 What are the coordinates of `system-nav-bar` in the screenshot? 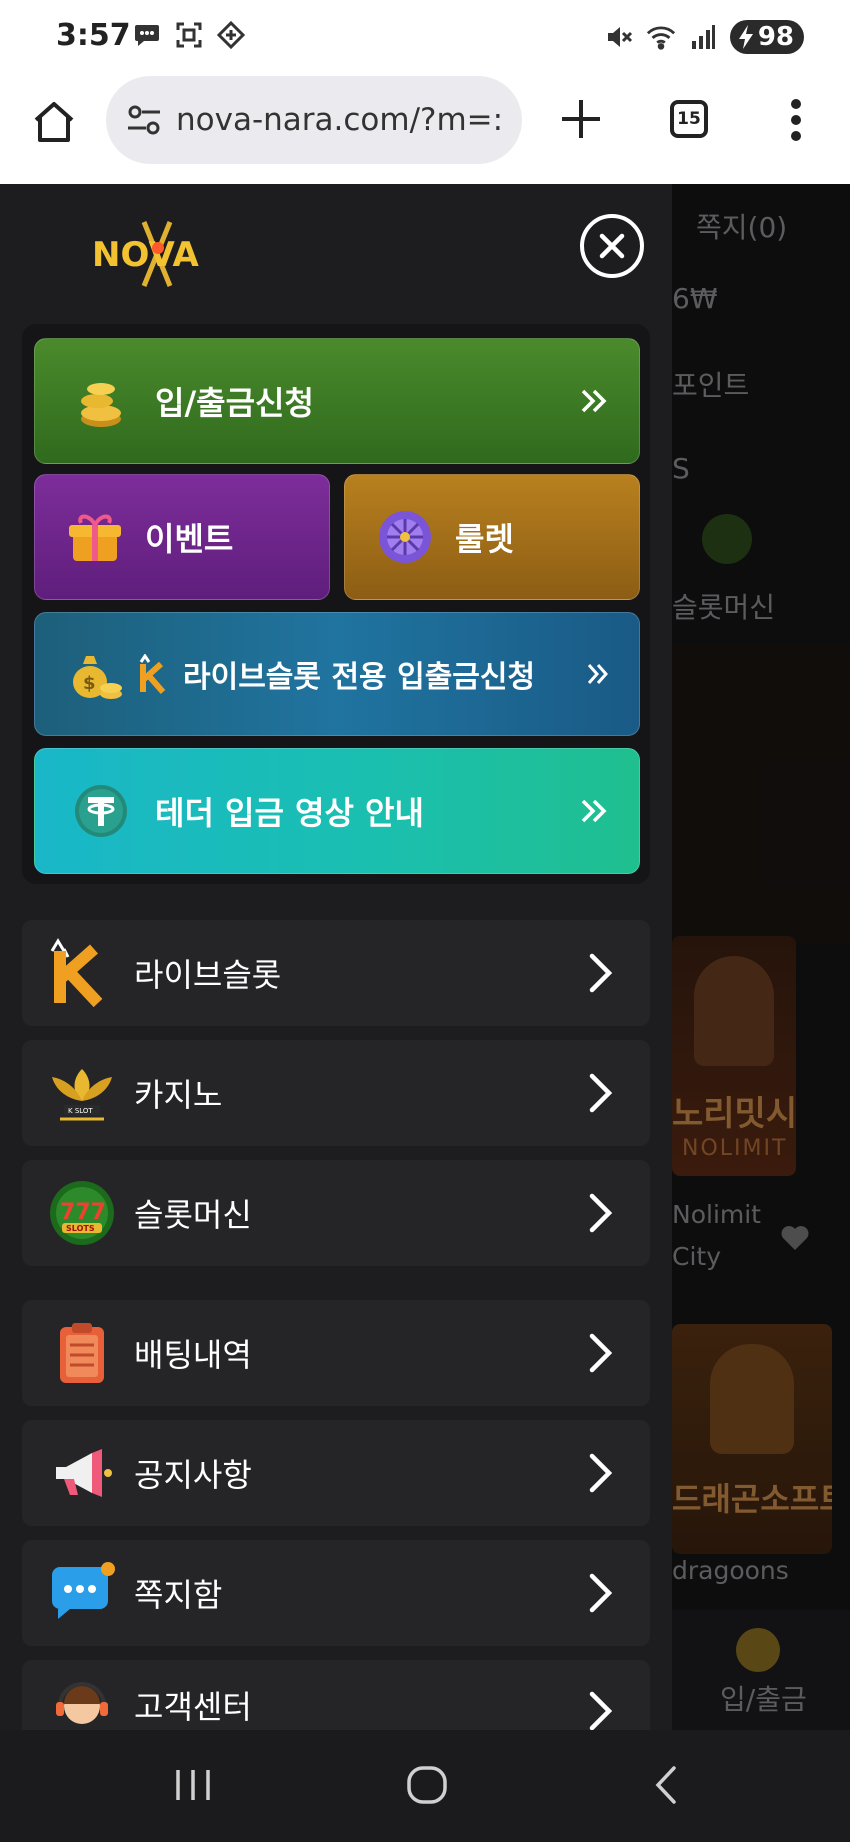 It's located at (425, 1786).